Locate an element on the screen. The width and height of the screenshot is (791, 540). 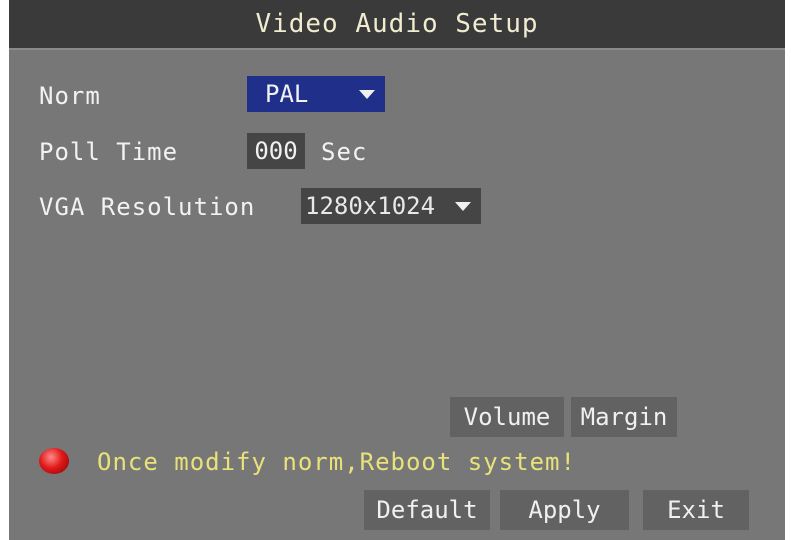
vga-resolution-select: 1280x1024 is located at coordinates (391, 206).